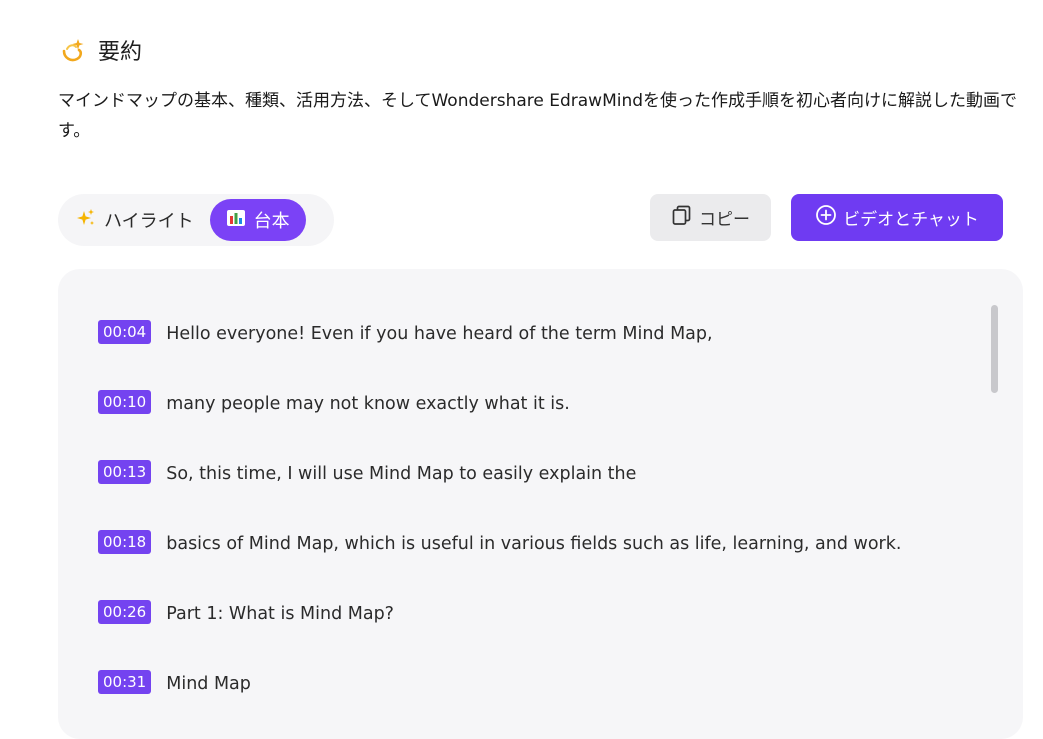 The height and width of the screenshot is (739, 1043). I want to click on tab-highlight: ハイライト, so click(142, 220).